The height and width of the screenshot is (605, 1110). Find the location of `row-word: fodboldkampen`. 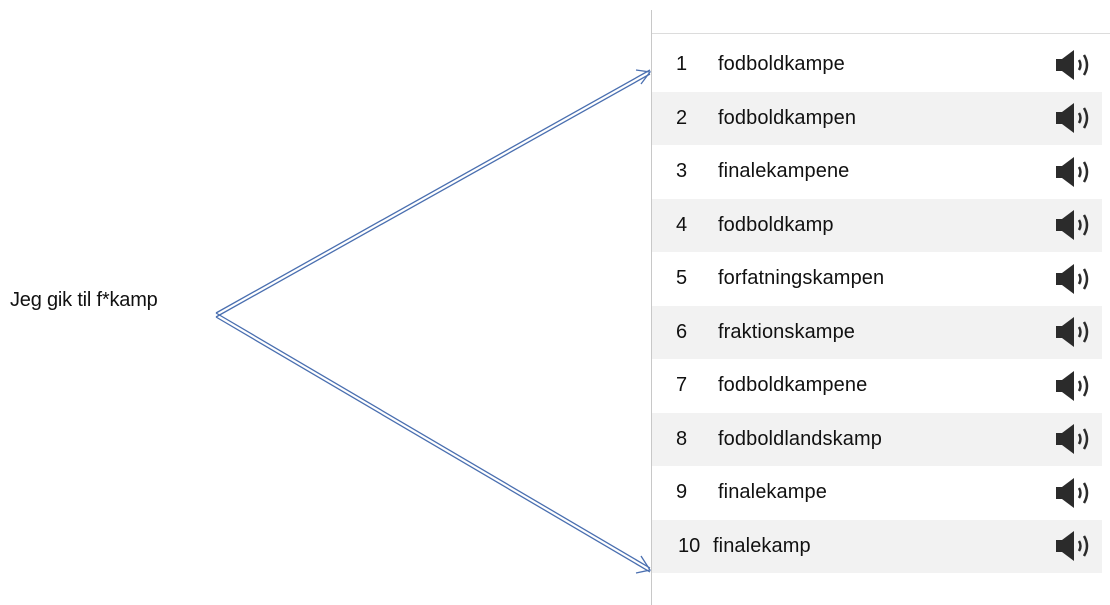

row-word: fodboldkampen is located at coordinates (787, 117).